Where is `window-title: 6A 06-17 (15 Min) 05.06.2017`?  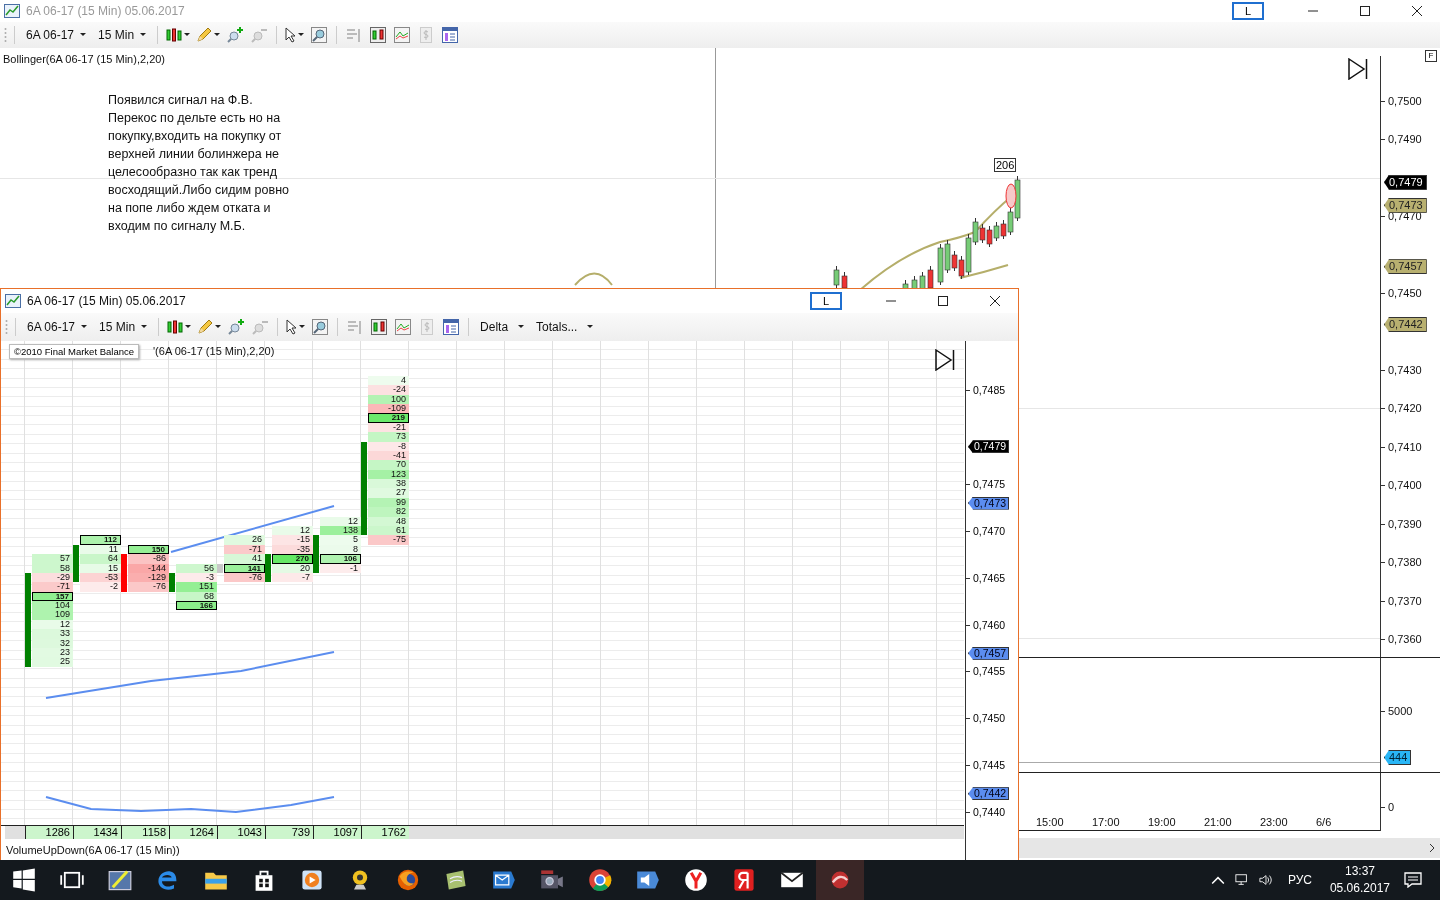
window-title: 6A 06-17 (15 Min) 05.06.2017 is located at coordinates (105, 11).